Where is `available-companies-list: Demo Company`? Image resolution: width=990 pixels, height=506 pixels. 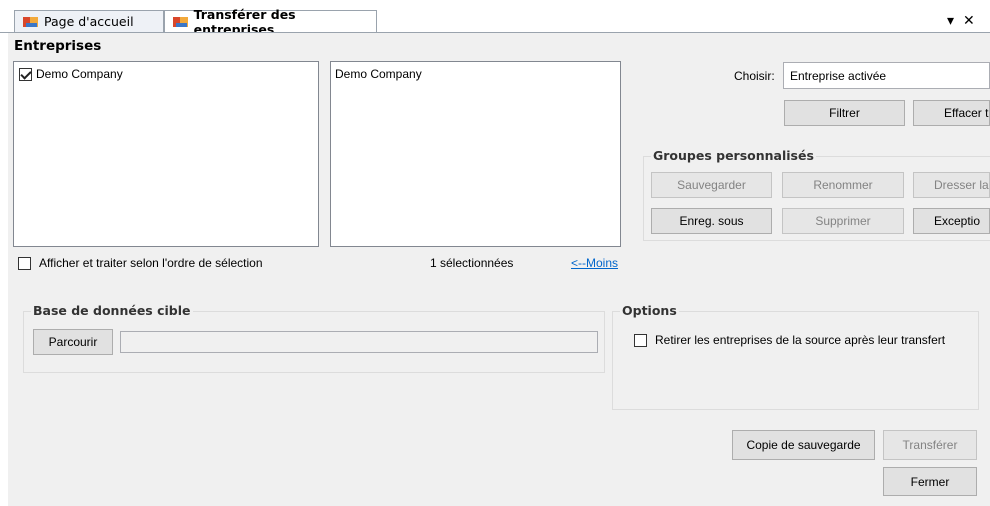
available-companies-list: Demo Company is located at coordinates (166, 154).